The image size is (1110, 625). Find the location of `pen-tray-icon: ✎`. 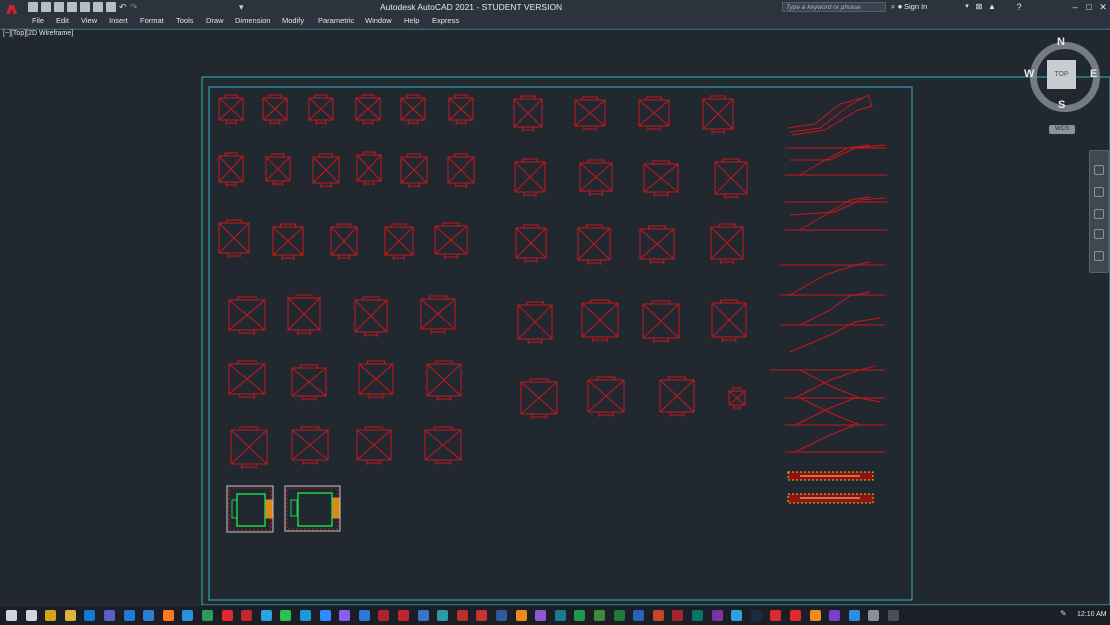

pen-tray-icon: ✎ is located at coordinates (1065, 614).